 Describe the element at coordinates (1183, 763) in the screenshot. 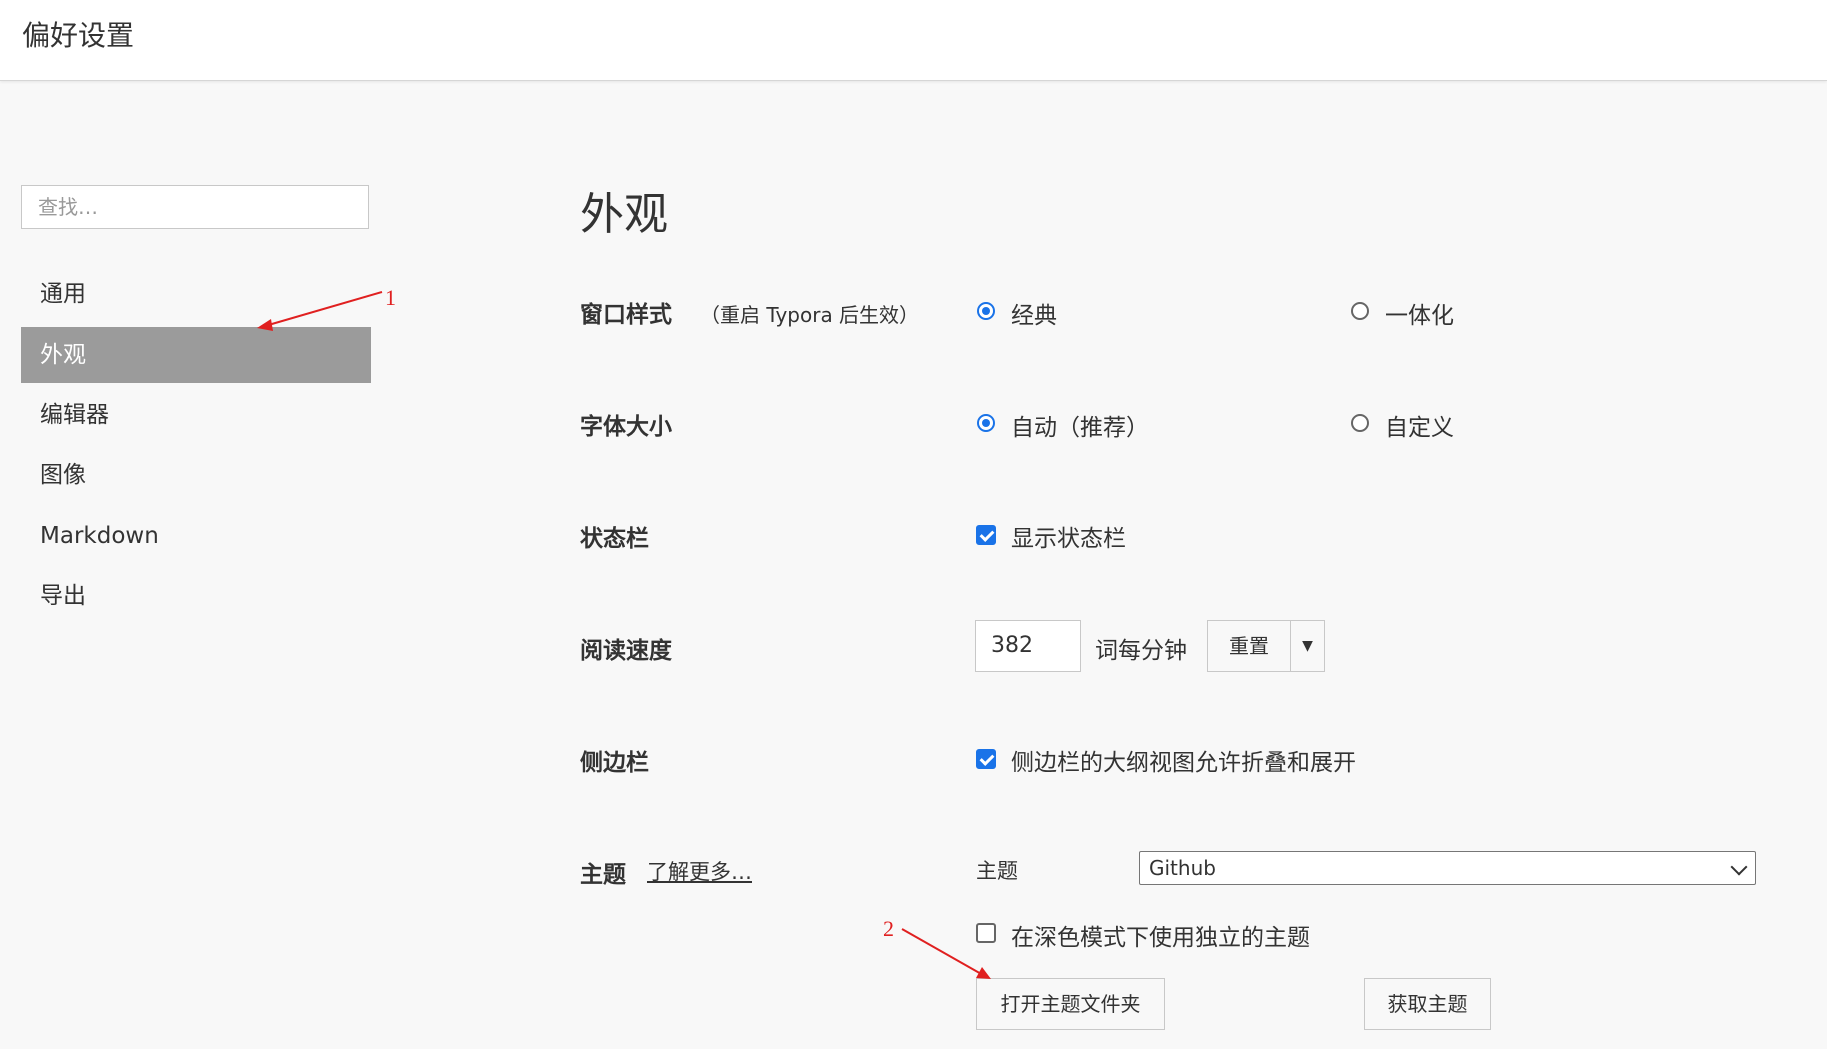

I see `outline-collapse-label: 侧边栏的大纲视图允许折叠和展开` at that location.